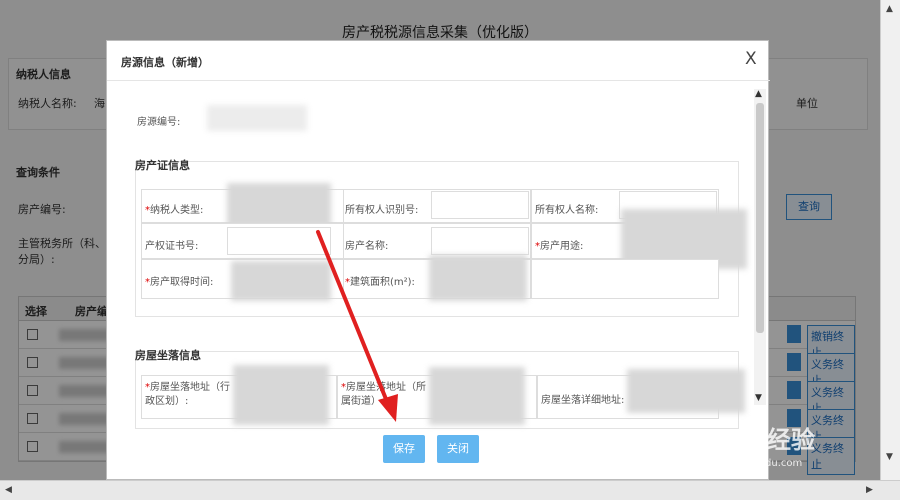 The width and height of the screenshot is (900, 500). I want to click on owner-id-input, so click(480, 205).